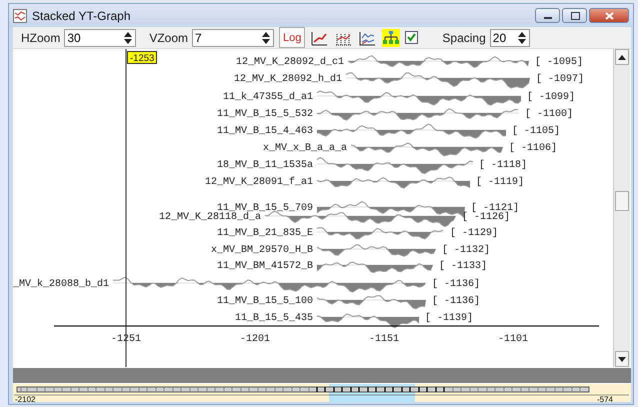  I want to click on trace-label: x_MV_BM_29570_H_B, so click(261, 250).